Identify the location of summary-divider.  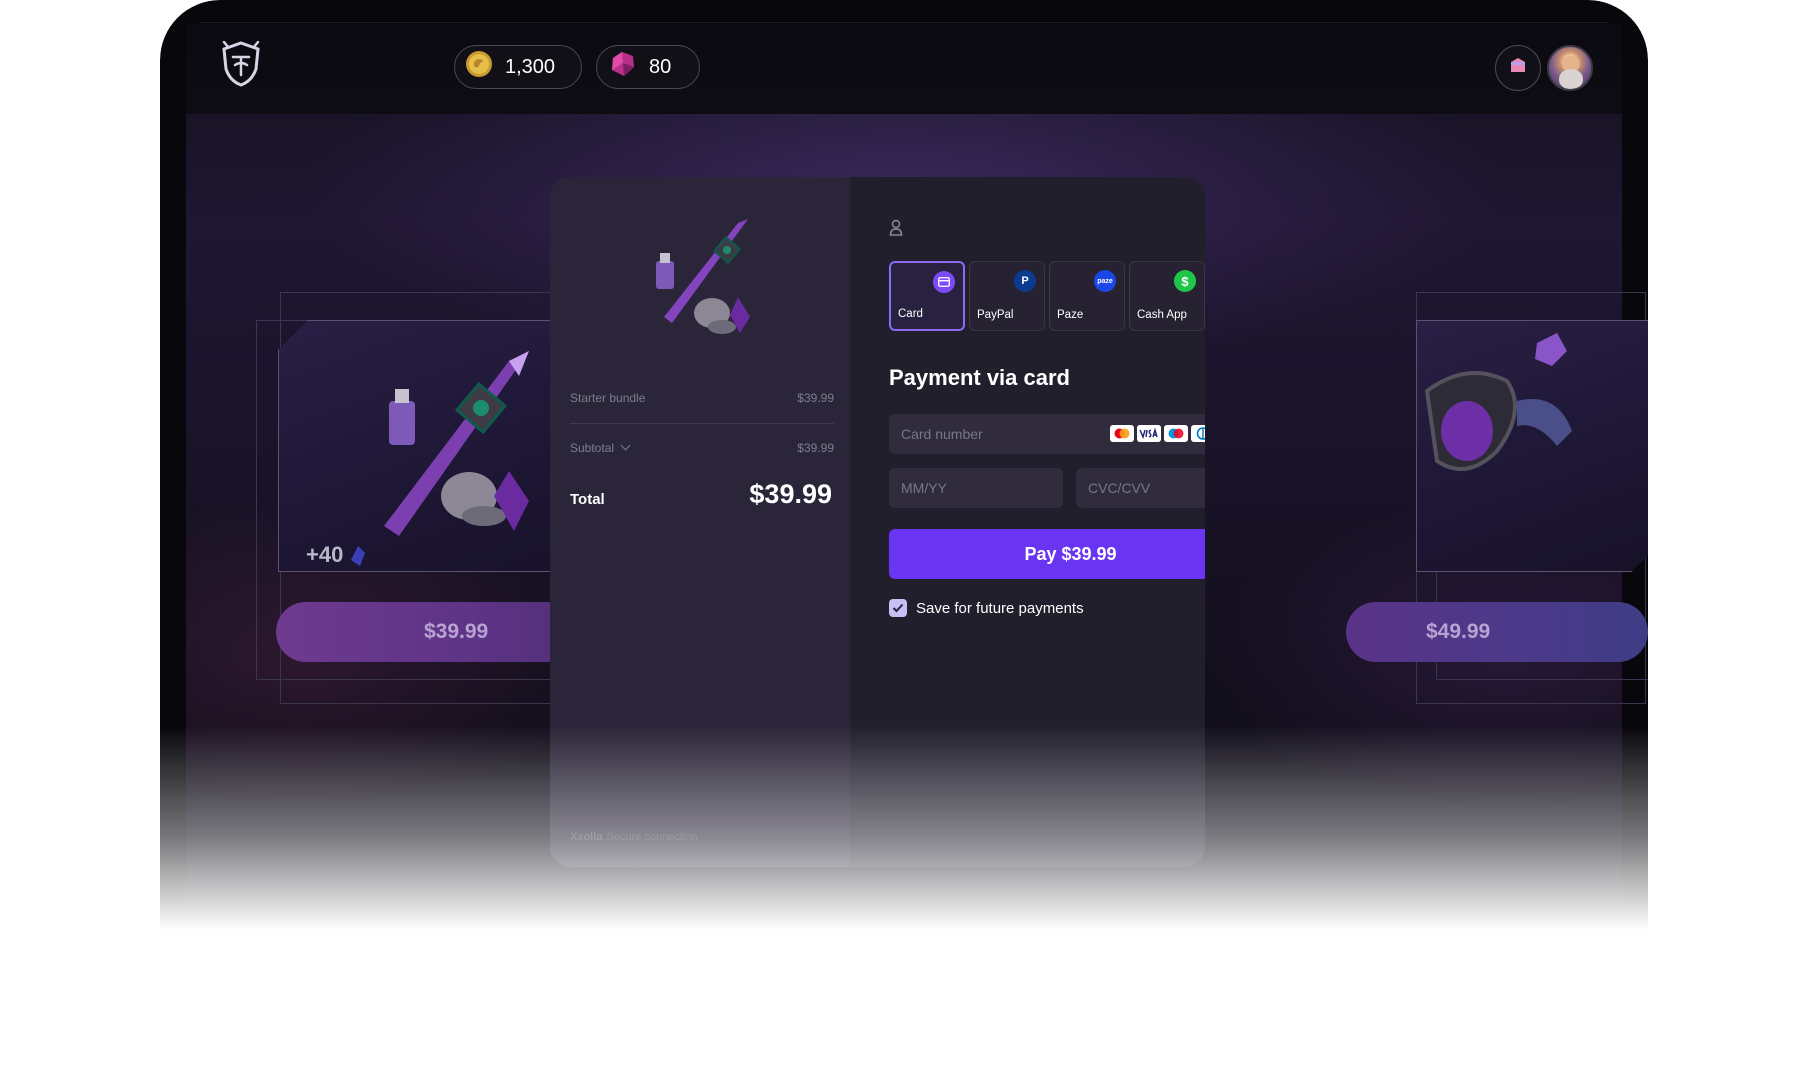
(702, 423).